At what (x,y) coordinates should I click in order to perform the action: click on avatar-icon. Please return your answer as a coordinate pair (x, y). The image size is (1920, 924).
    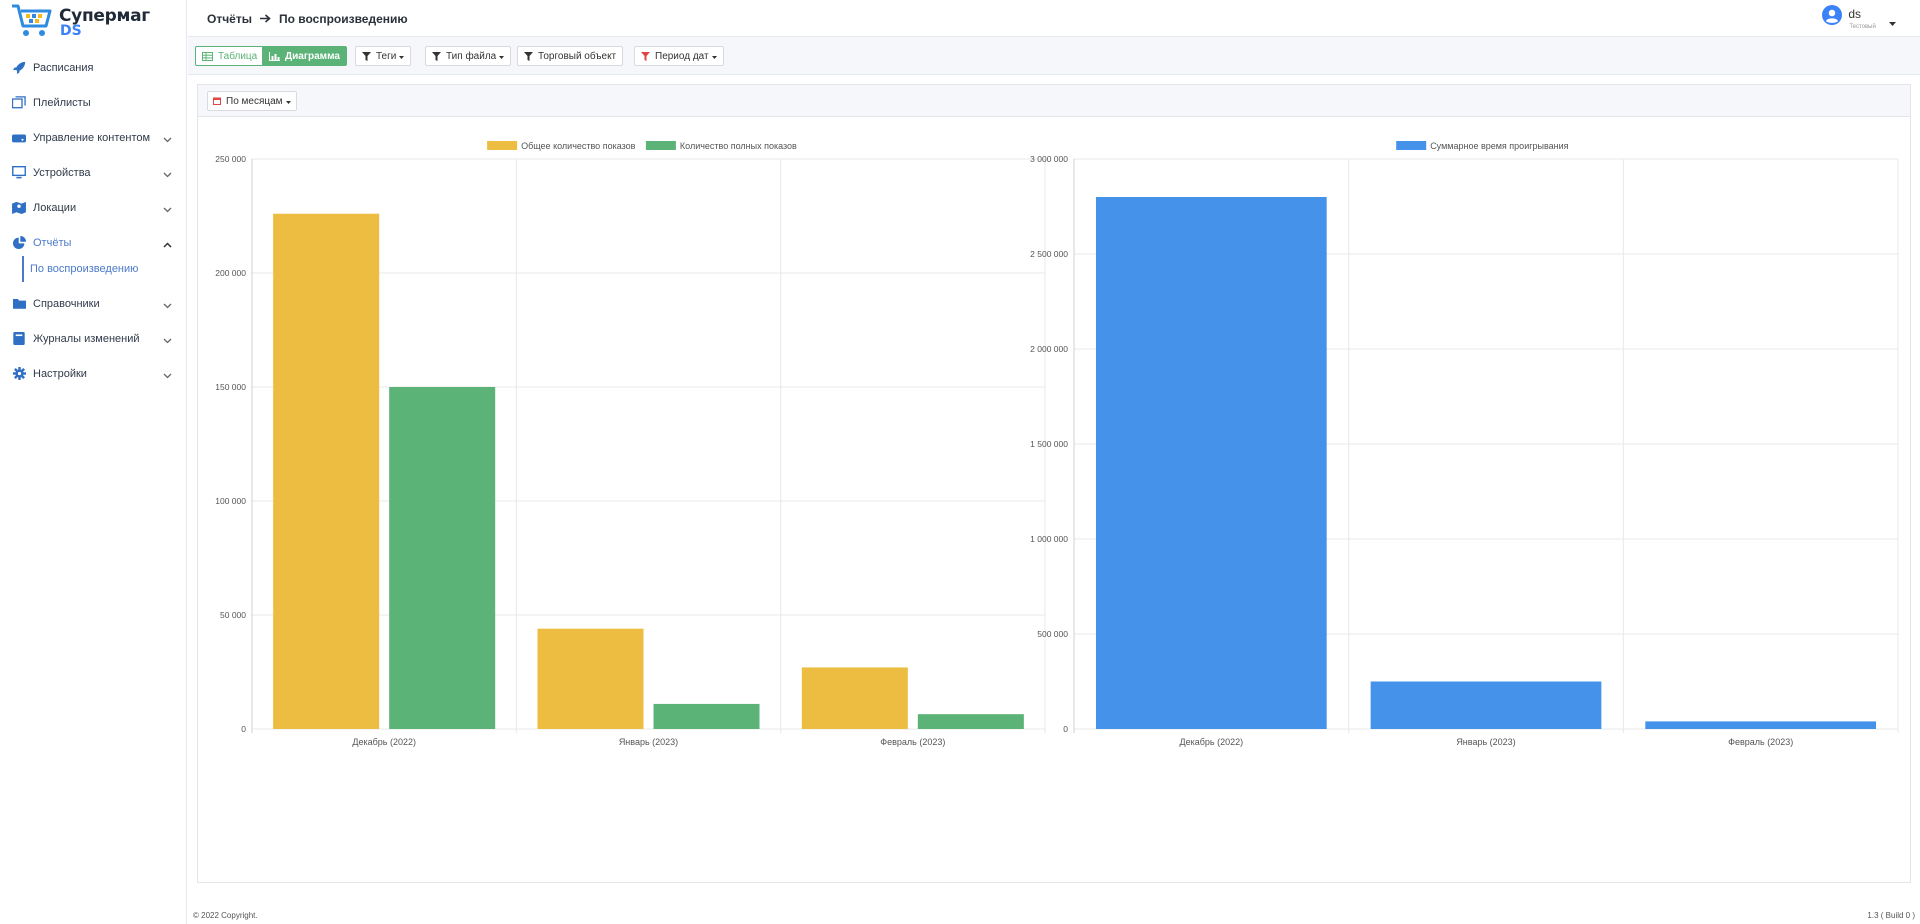
    Looking at the image, I should click on (1832, 16).